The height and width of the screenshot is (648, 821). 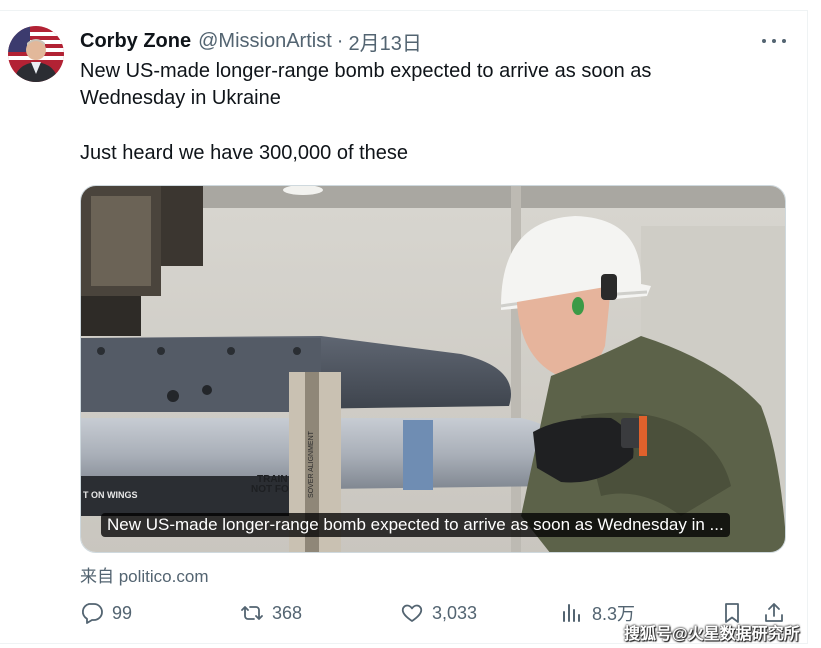 What do you see at coordinates (265, 41) in the screenshot?
I see `author-handle: @MissionArtist` at bounding box center [265, 41].